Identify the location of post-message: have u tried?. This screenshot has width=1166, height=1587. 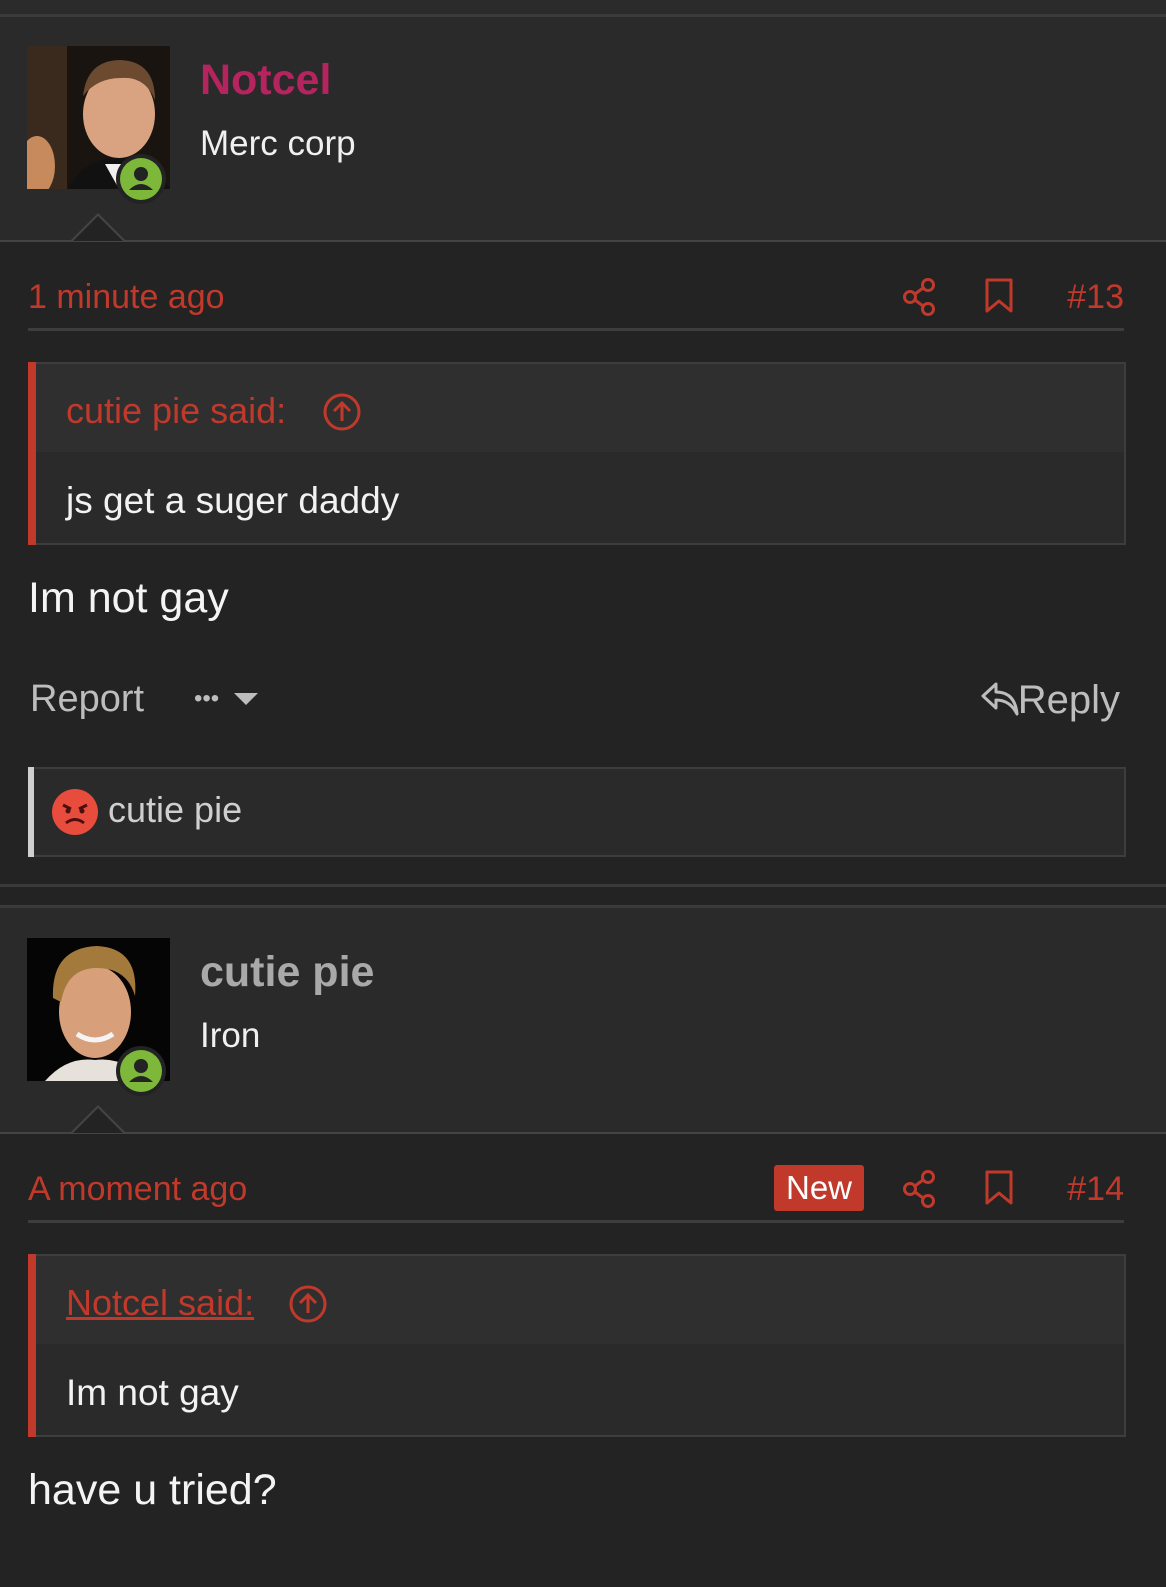
(152, 1490).